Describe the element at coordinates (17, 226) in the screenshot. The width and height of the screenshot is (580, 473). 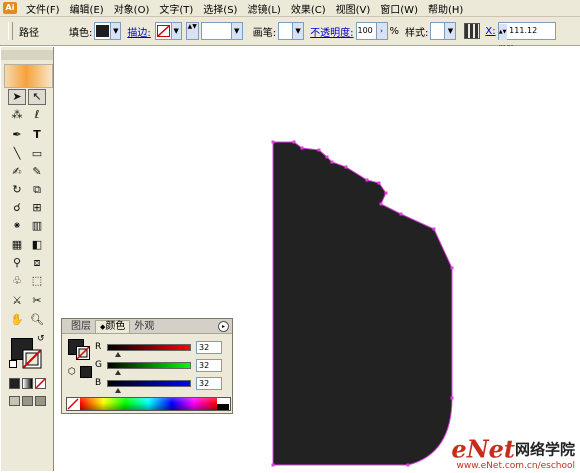
I see `symbol-sprayer-tool-icon: ⁕` at that location.